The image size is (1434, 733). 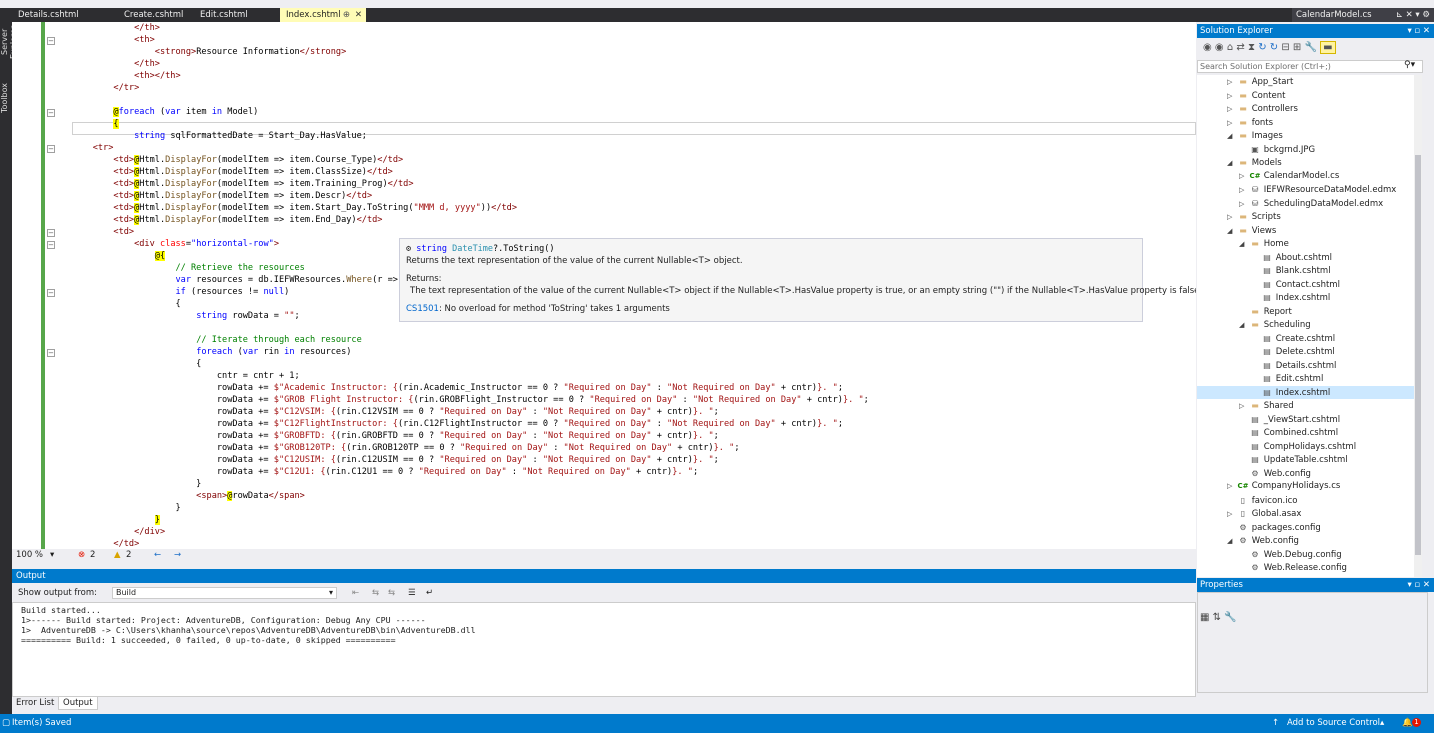 What do you see at coordinates (429, 593) in the screenshot?
I see `word-wrap-icon: ↵` at bounding box center [429, 593].